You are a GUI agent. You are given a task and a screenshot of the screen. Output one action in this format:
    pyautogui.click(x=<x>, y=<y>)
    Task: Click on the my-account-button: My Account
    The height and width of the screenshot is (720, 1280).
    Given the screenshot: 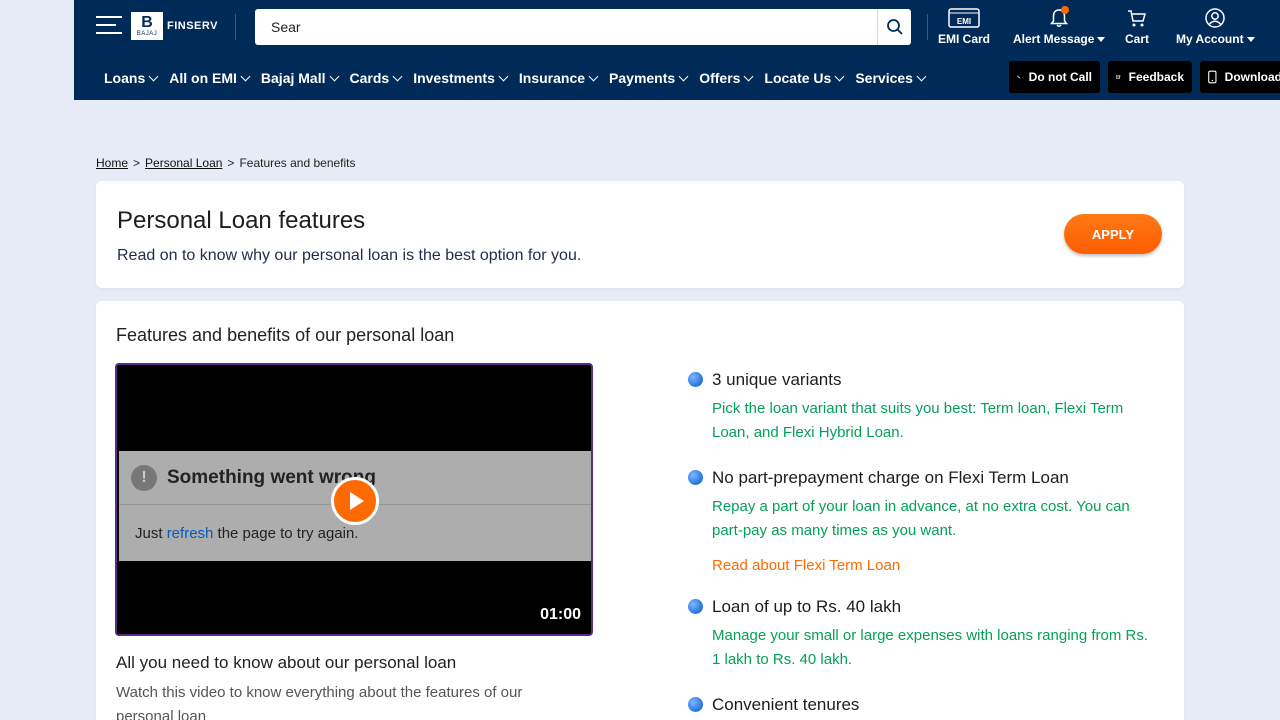 What is the action you would take?
    pyautogui.click(x=1215, y=26)
    